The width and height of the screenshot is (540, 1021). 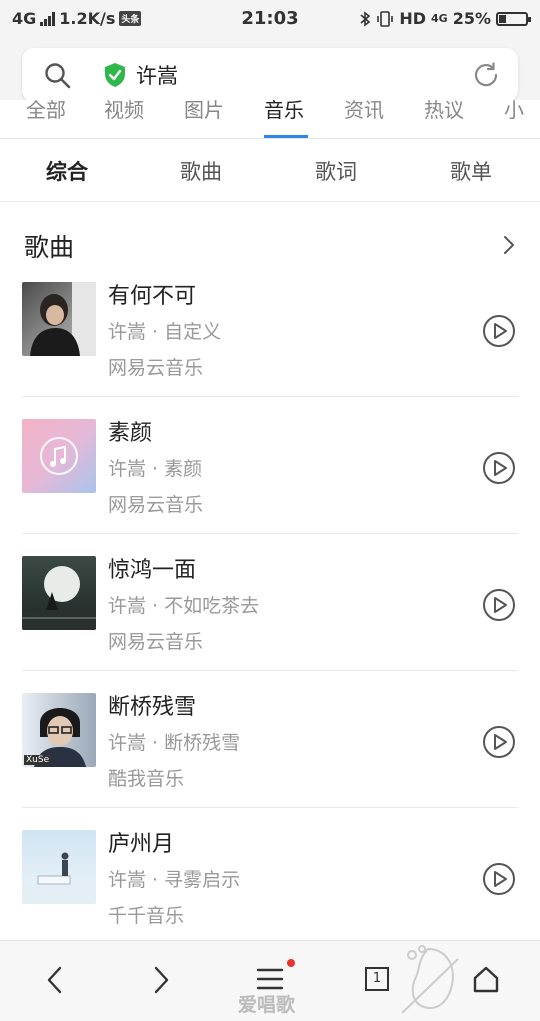 What do you see at coordinates (270, 350) in the screenshot?
I see `song-row: 有何不可 许嵩 · 自定义 网易云音乐` at bounding box center [270, 350].